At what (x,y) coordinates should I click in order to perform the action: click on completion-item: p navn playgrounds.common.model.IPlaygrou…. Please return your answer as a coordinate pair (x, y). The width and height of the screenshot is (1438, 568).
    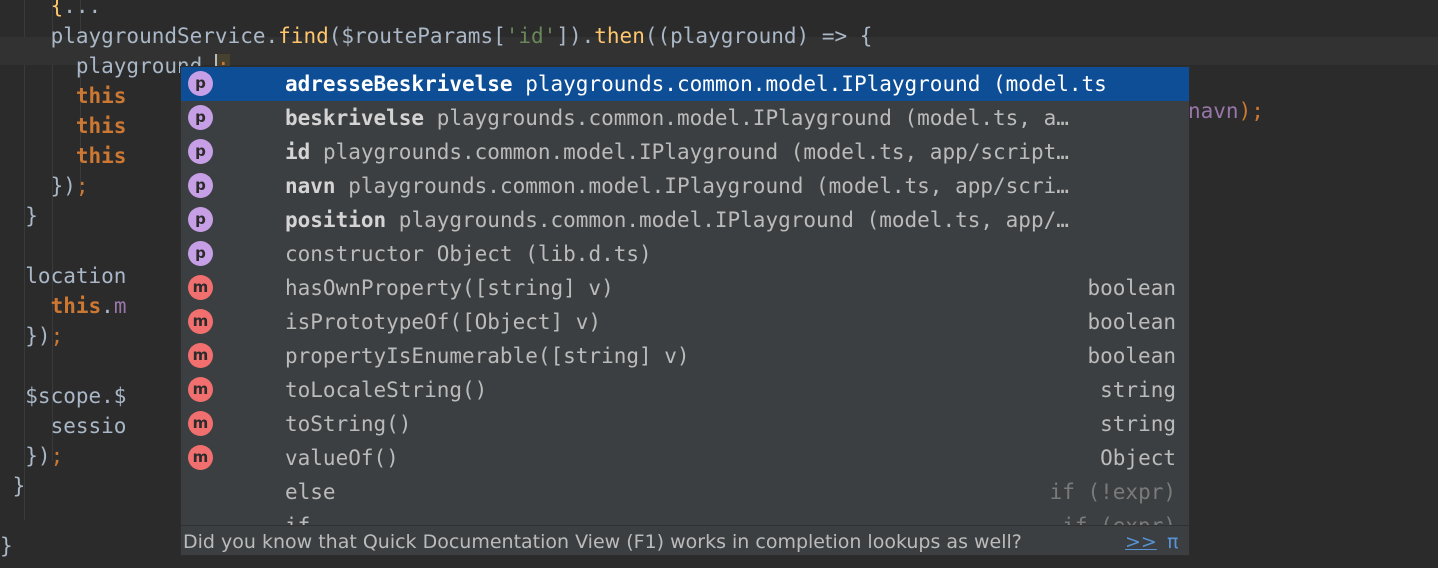
    Looking at the image, I should click on (685, 186).